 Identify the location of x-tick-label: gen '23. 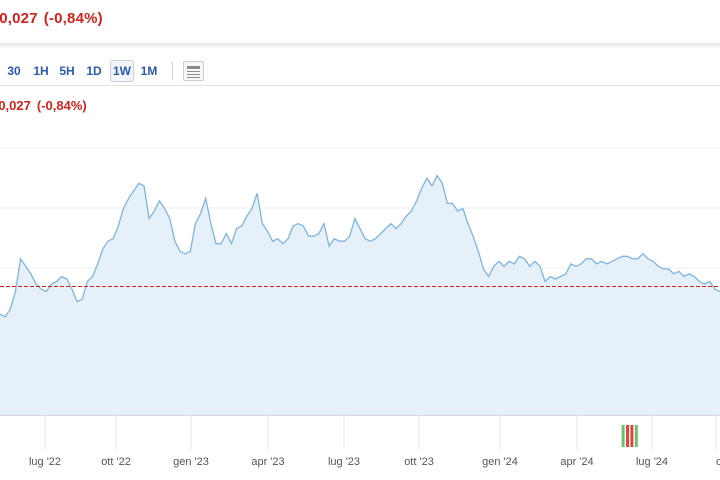
(191, 462).